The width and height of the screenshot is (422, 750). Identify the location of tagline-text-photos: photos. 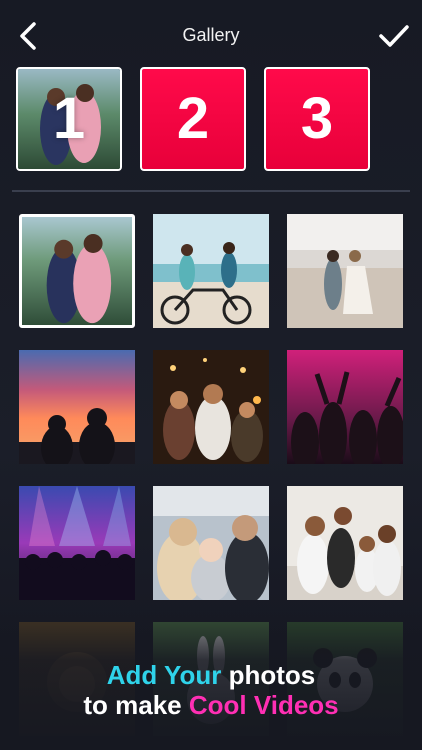
(268, 675).